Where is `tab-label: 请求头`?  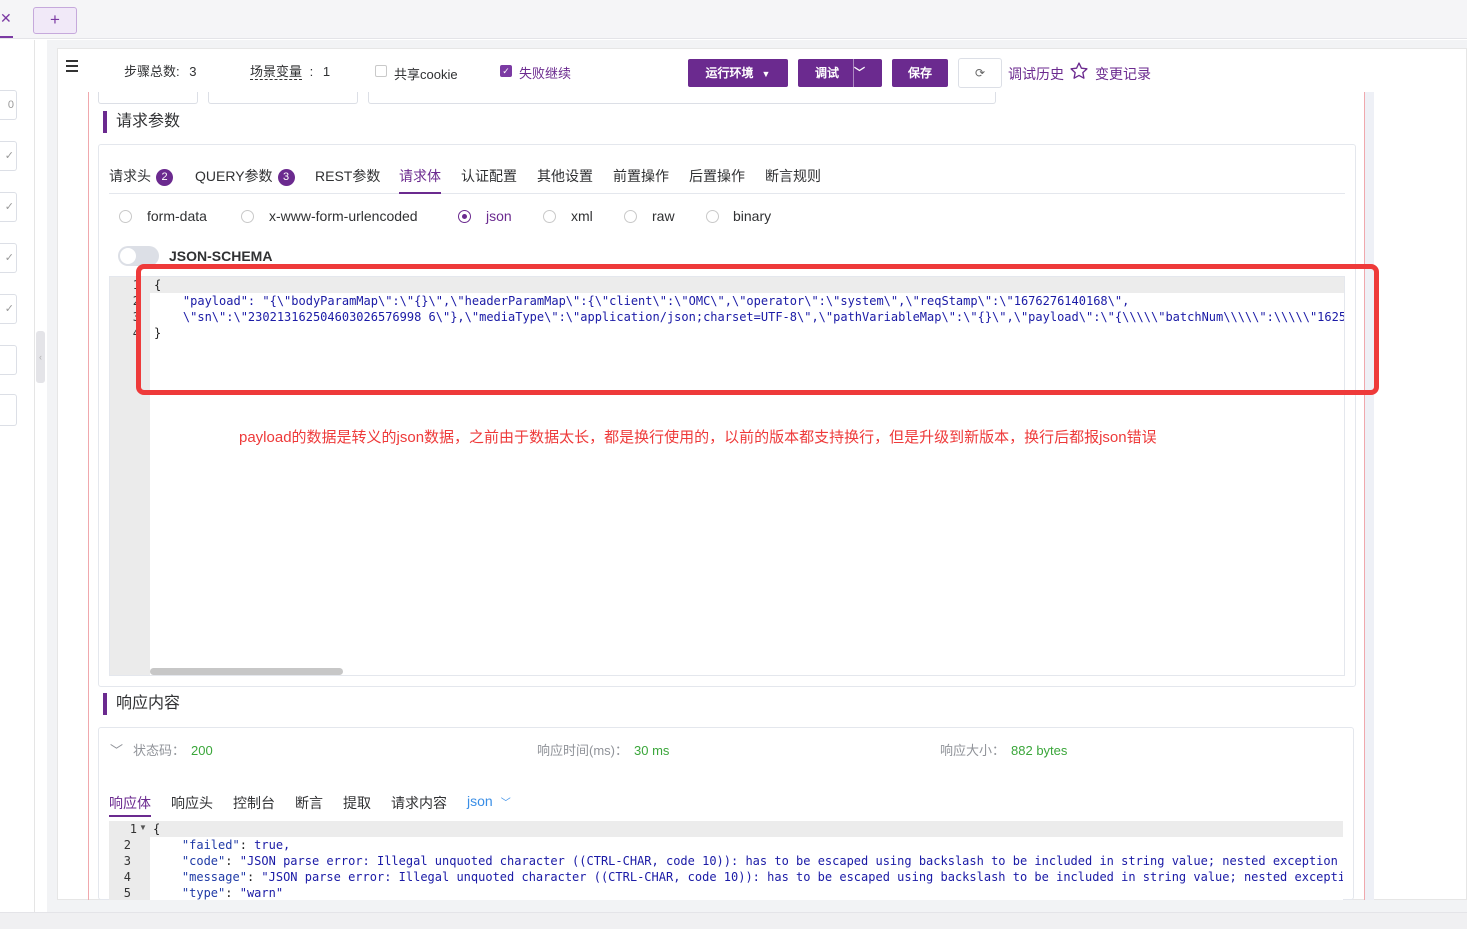 tab-label: 请求头 is located at coordinates (130, 176).